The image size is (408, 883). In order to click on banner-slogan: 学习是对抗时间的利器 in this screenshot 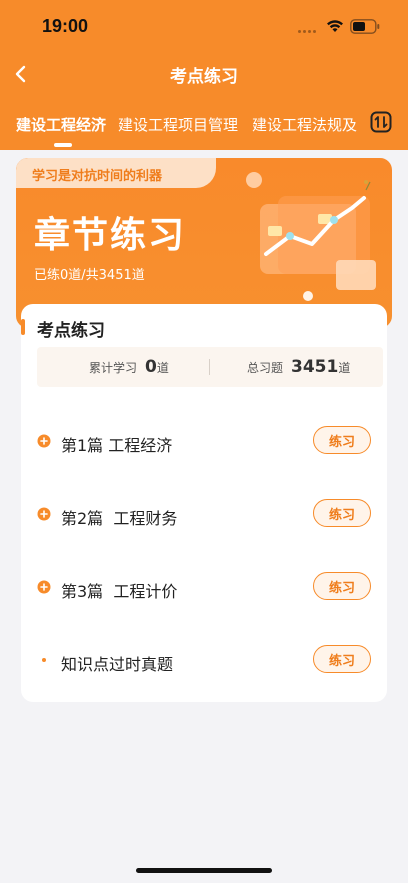, I will do `click(116, 173)`.